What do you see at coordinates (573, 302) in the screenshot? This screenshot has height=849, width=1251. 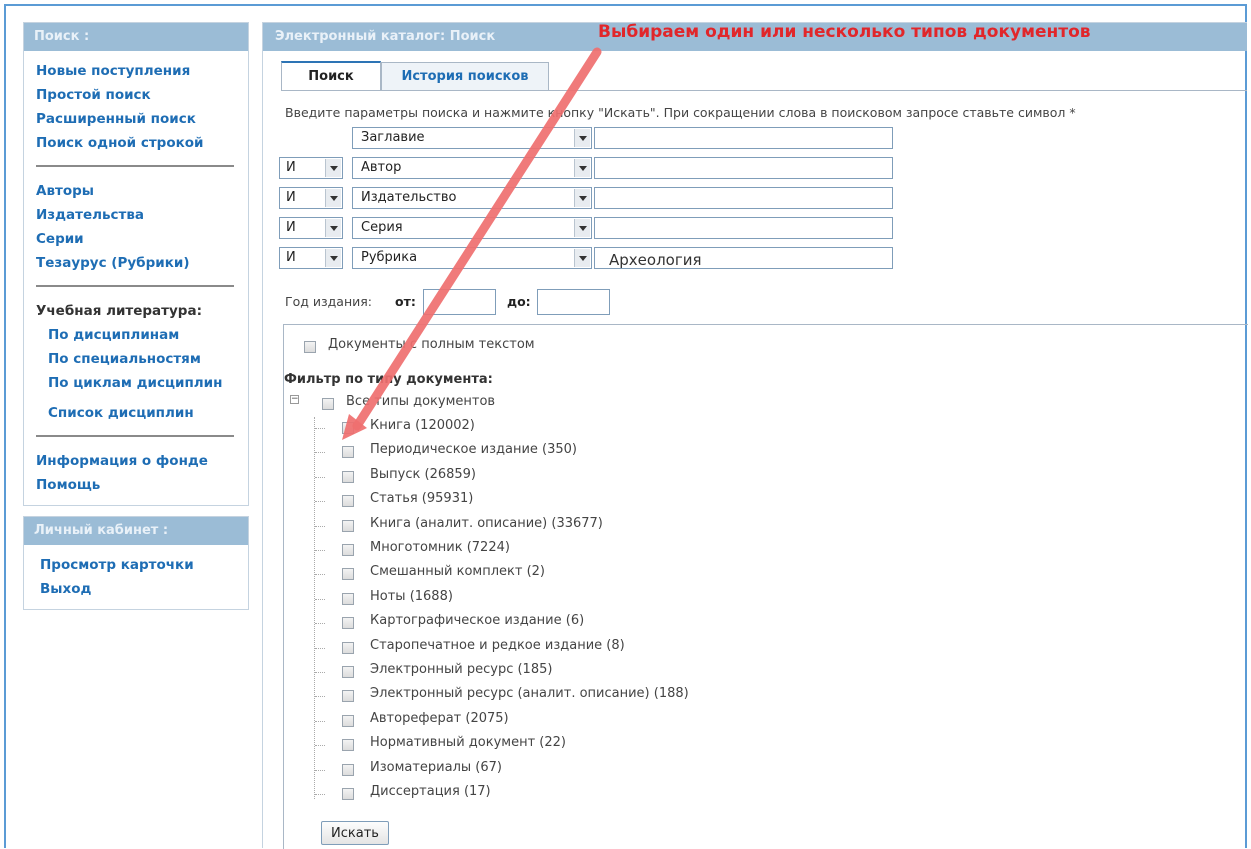 I see `year-to-input` at bounding box center [573, 302].